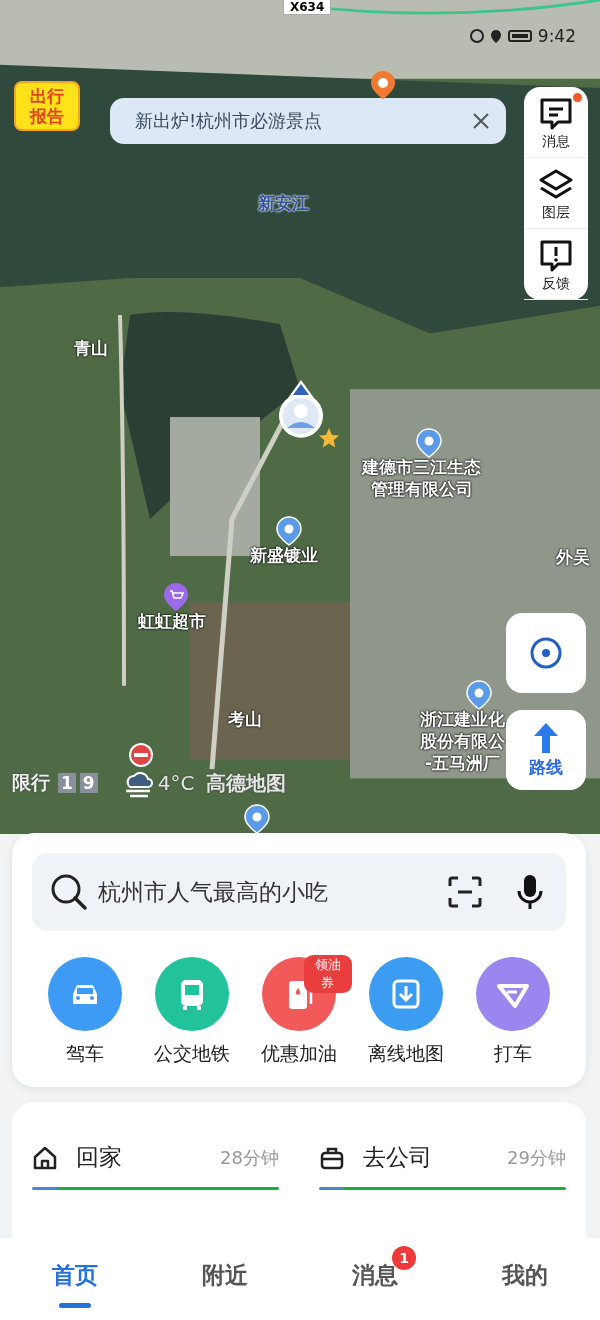 The image size is (600, 1320). Describe the element at coordinates (462, 719) in the screenshot. I see `place-label: 浙江建业化` at that location.